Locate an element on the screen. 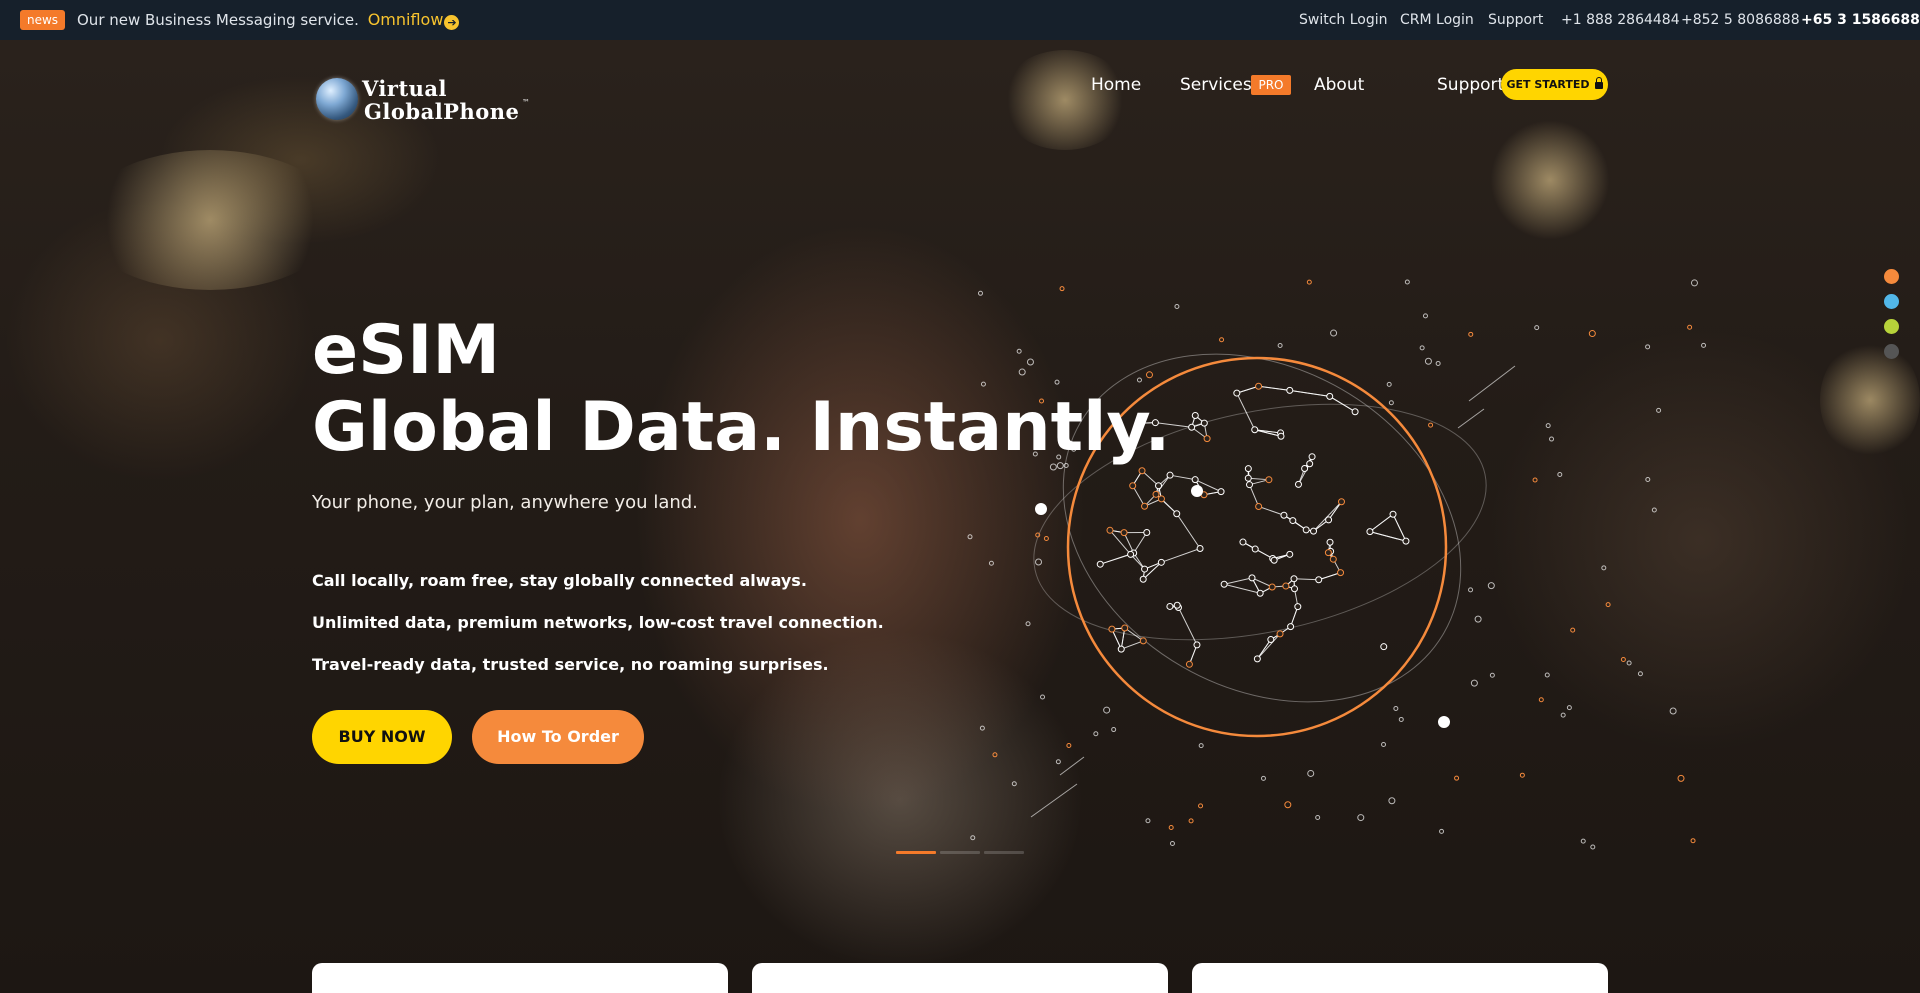  switch-login-link: Switch Login is located at coordinates (1343, 20).